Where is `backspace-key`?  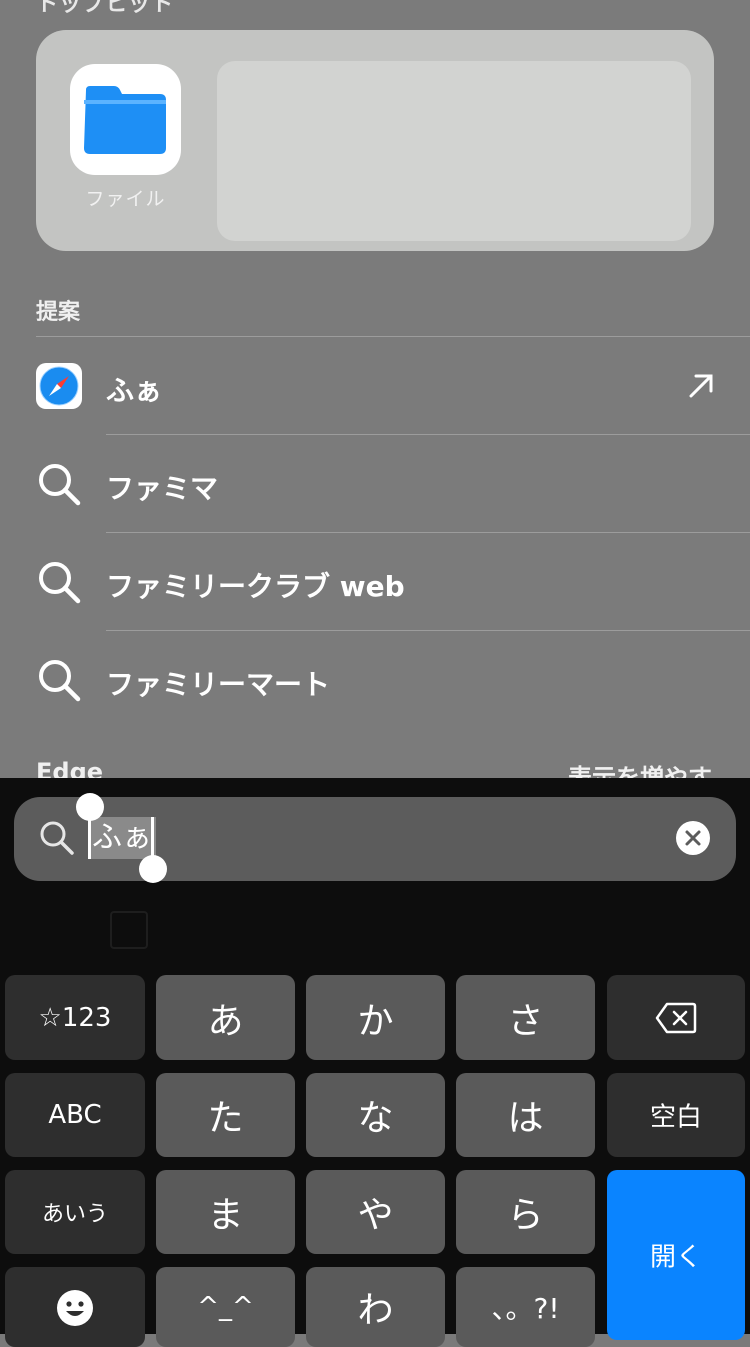 backspace-key is located at coordinates (676, 1017).